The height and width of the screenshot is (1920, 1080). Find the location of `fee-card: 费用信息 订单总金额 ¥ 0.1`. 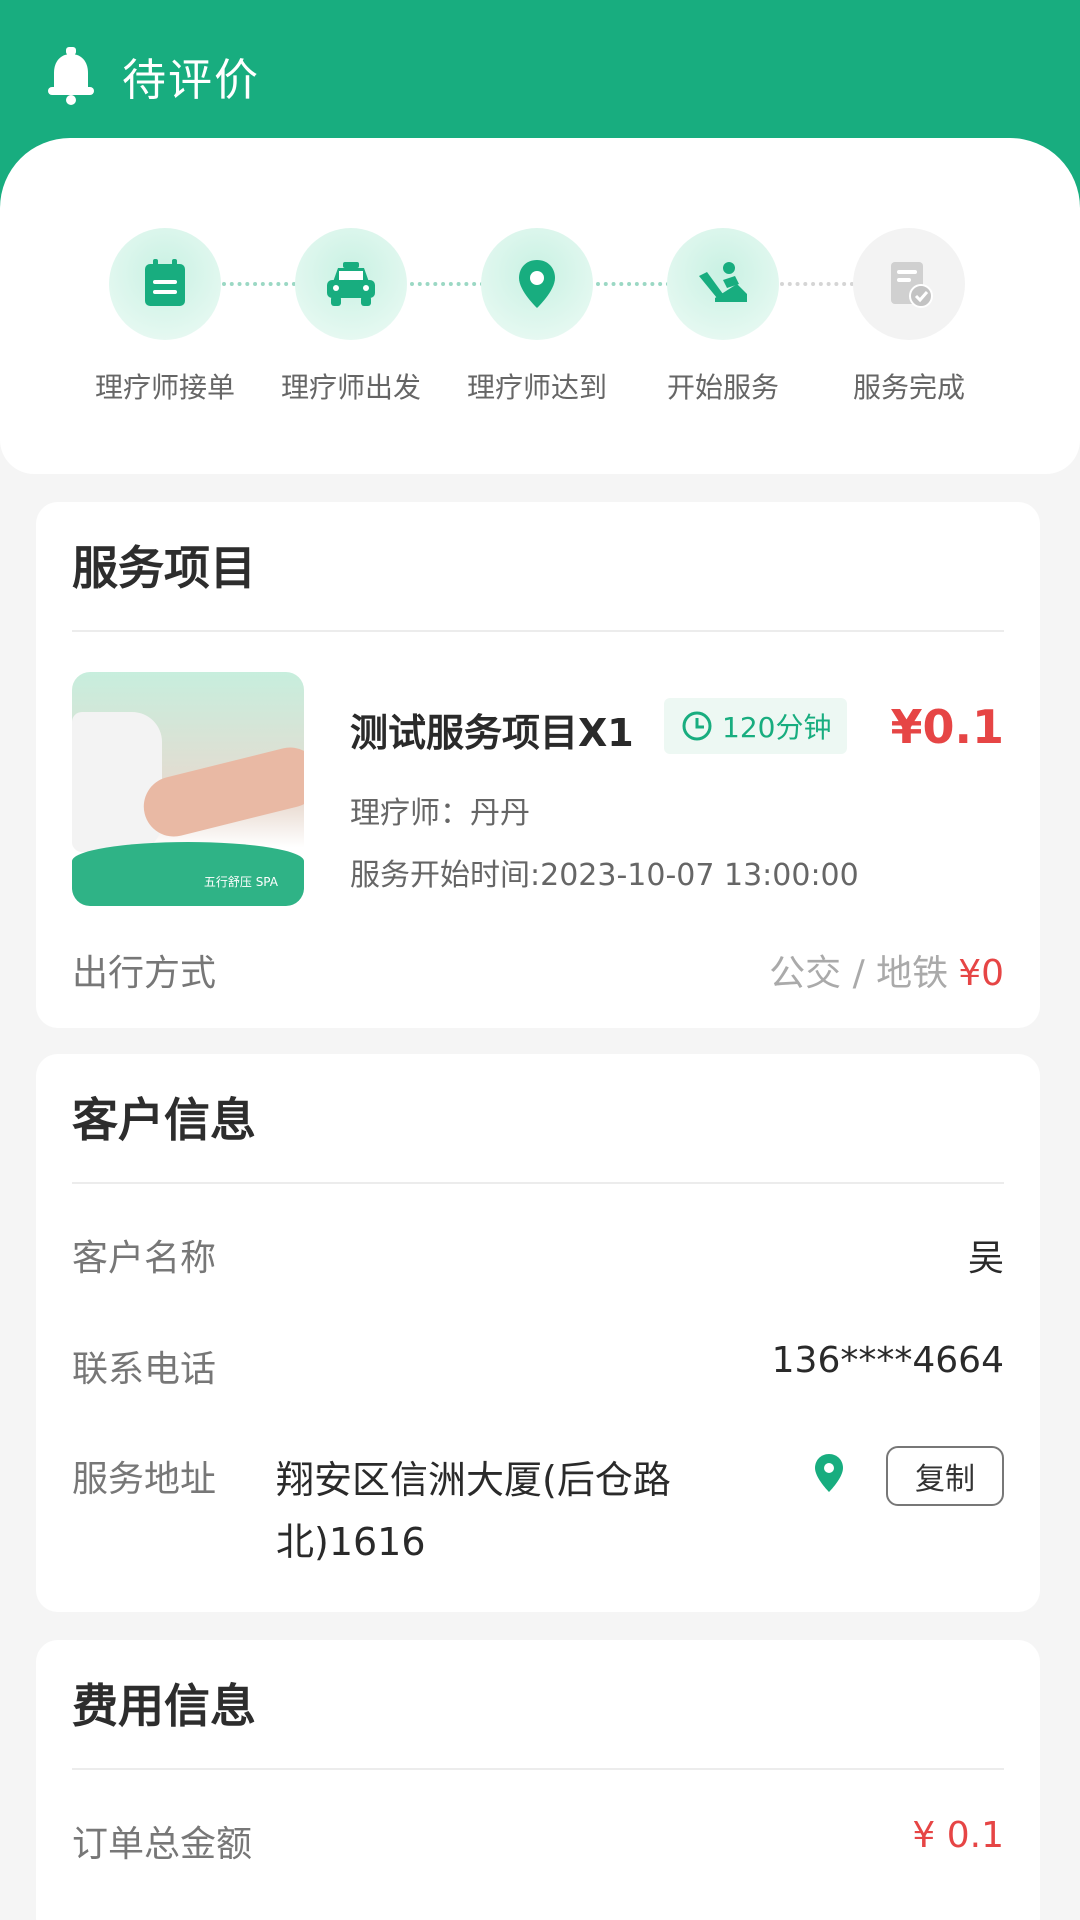

fee-card: 费用信息 订单总金额 ¥ 0.1 is located at coordinates (538, 1780).